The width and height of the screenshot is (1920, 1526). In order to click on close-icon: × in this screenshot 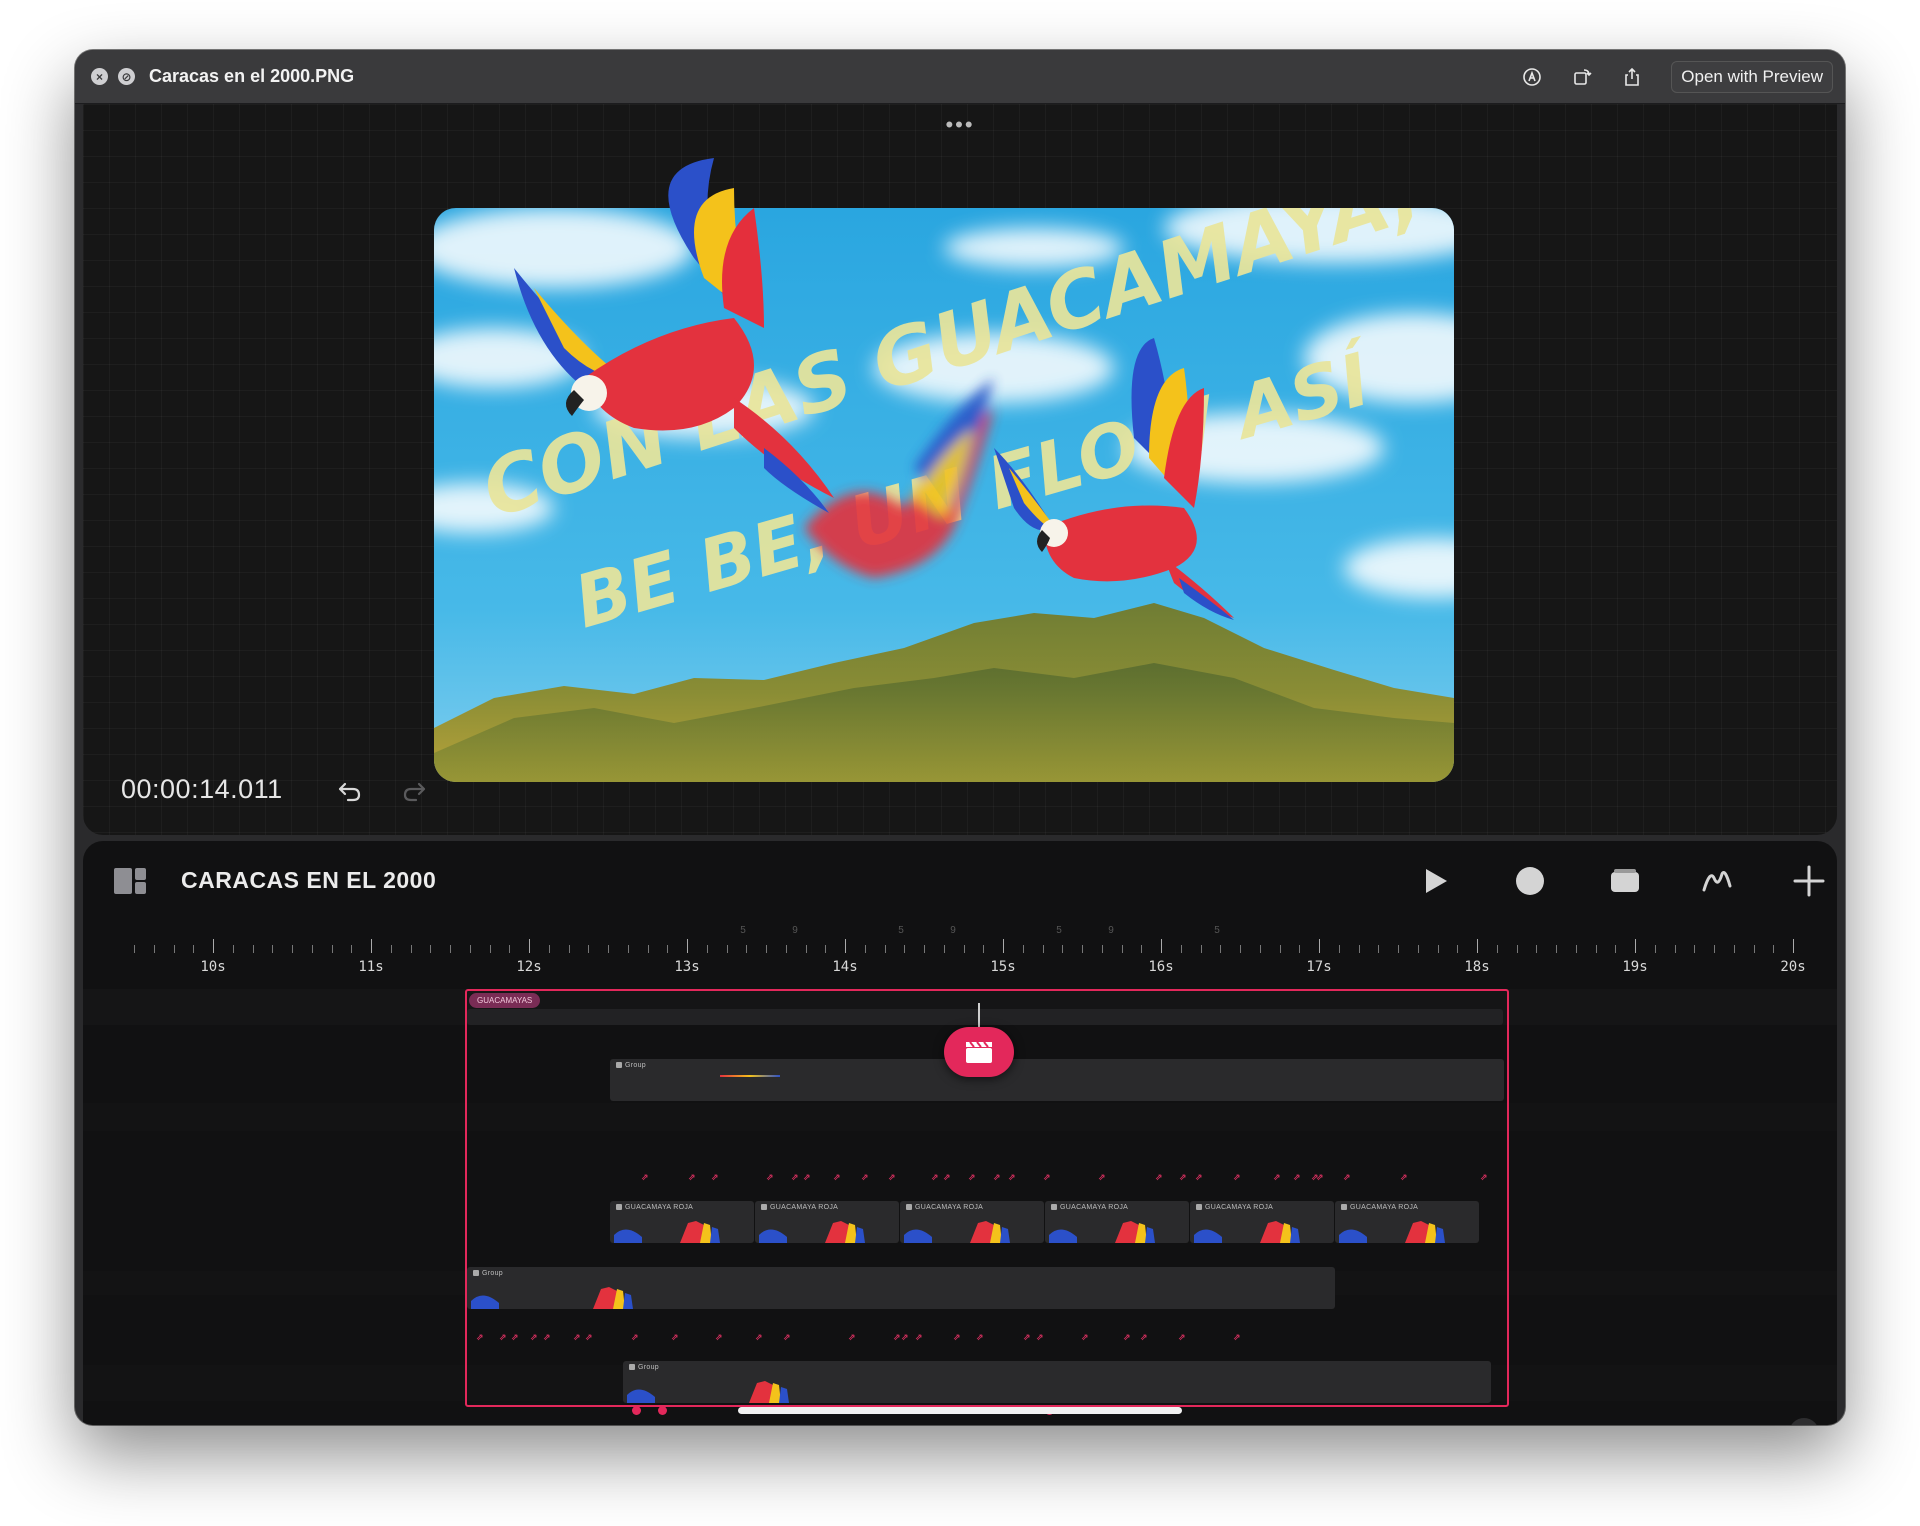, I will do `click(99, 76)`.